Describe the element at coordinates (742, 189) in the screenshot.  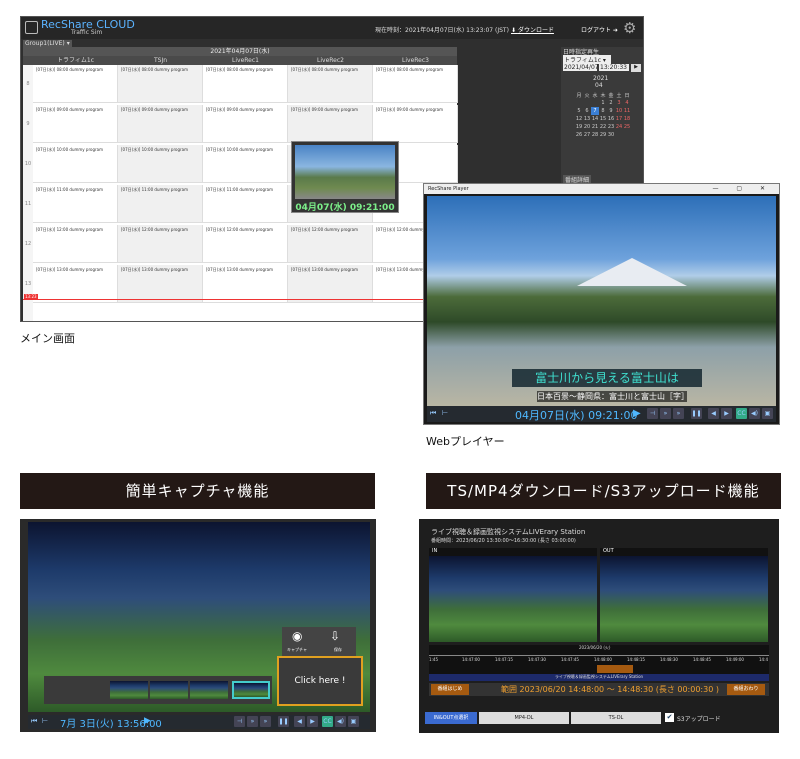
I see `window-controls: — ▢ ✕` at that location.